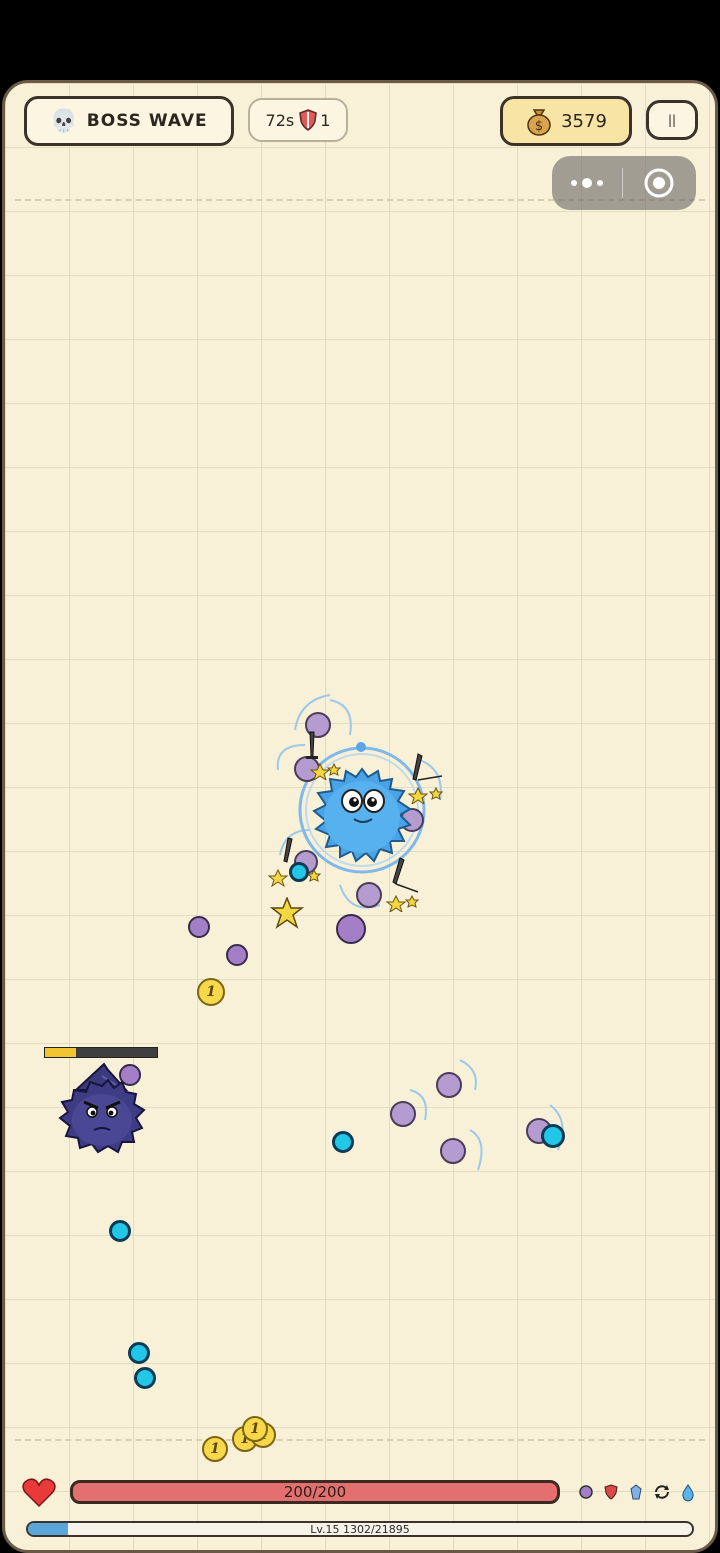  I want to click on boss-character, so click(102, 1108).